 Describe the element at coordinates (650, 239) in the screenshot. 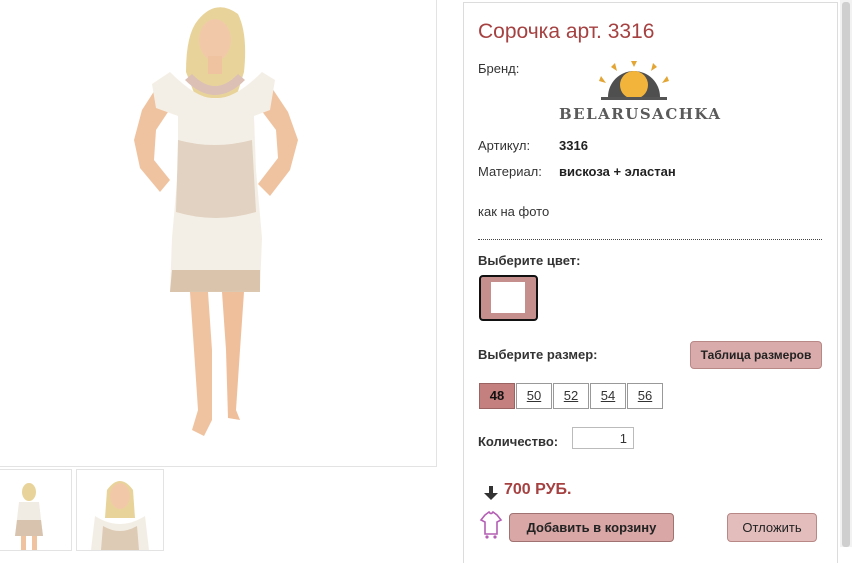

I see `divider` at that location.